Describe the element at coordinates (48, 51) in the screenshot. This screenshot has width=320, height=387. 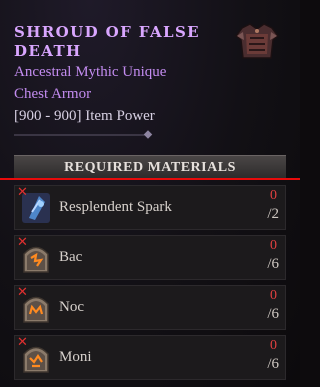
I see `item-title-line2: Death` at that location.